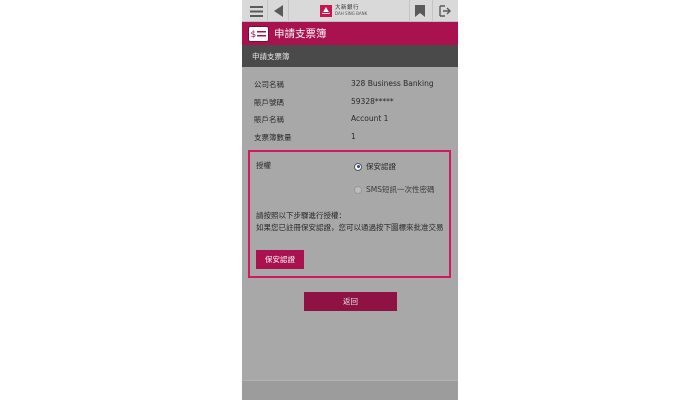  I want to click on back-button, so click(278, 11).